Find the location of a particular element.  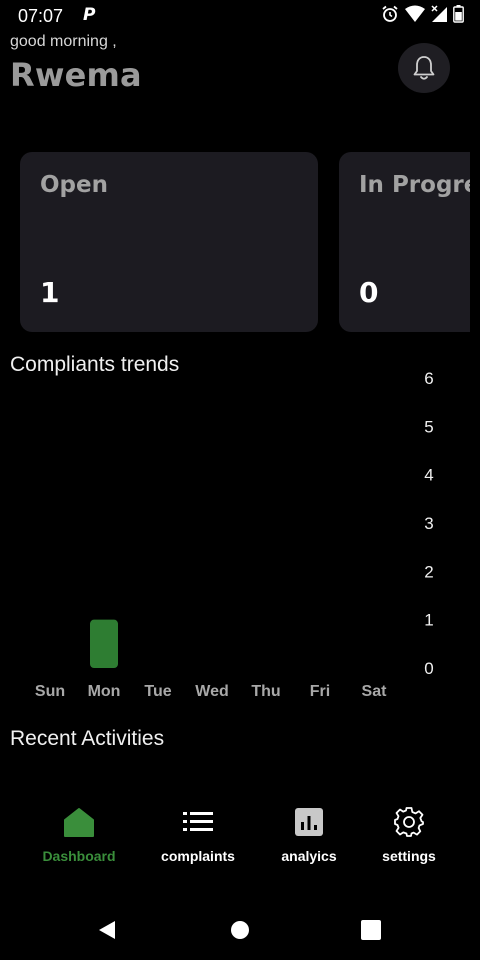

status-icons is located at coordinates (422, 14).